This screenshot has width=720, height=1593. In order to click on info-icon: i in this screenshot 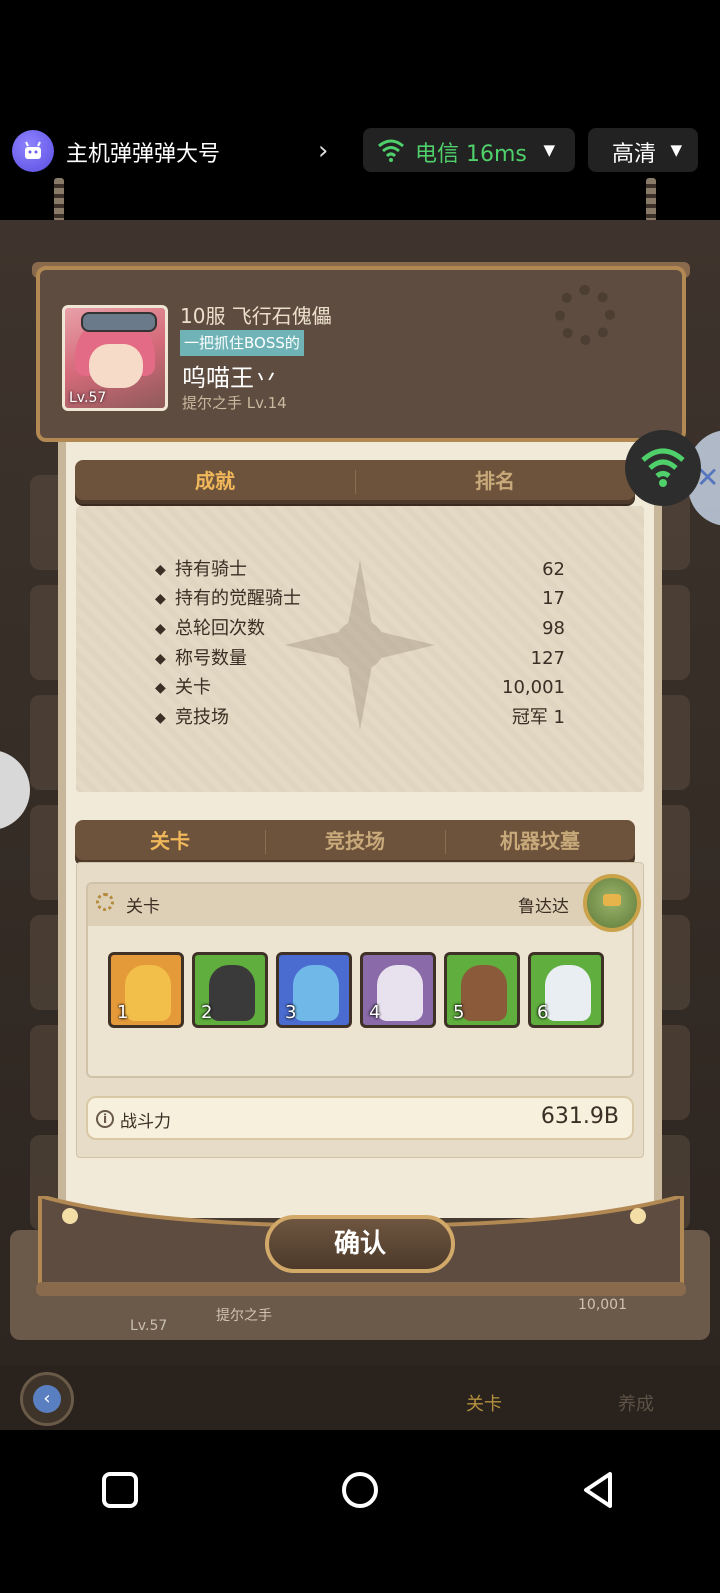, I will do `click(105, 1119)`.